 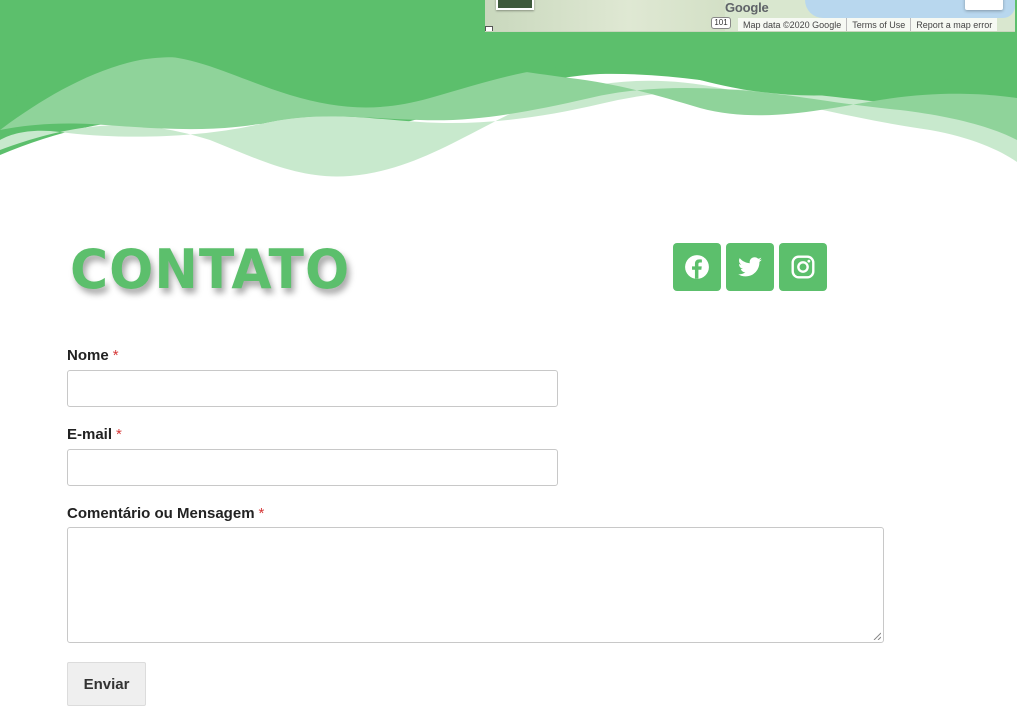 I want to click on instagram-button, so click(x=803, y=267).